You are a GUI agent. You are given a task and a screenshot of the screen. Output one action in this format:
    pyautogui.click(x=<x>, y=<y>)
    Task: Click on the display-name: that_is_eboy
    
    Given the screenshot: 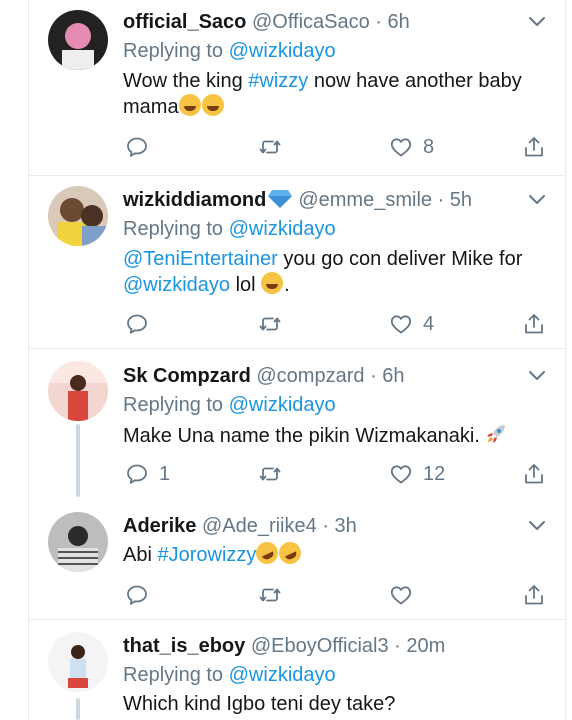 What is the action you would take?
    pyautogui.click(x=184, y=646)
    